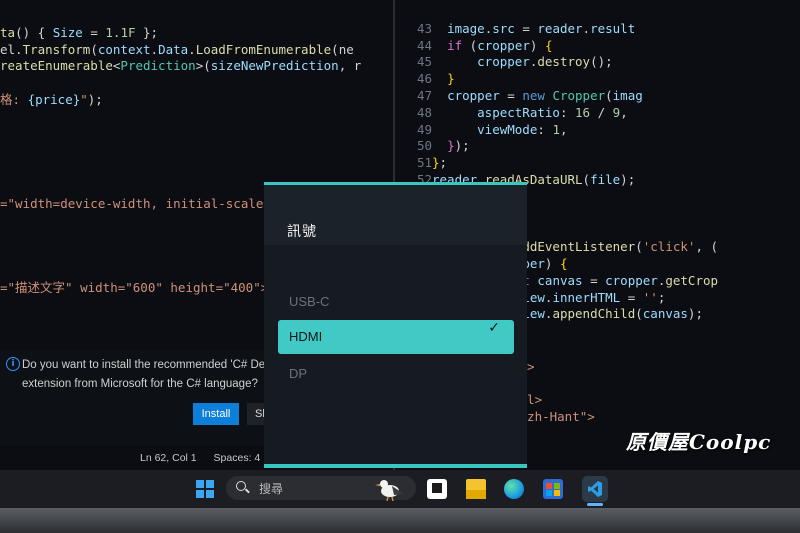  I want to click on widgets-icon, so click(437, 489).